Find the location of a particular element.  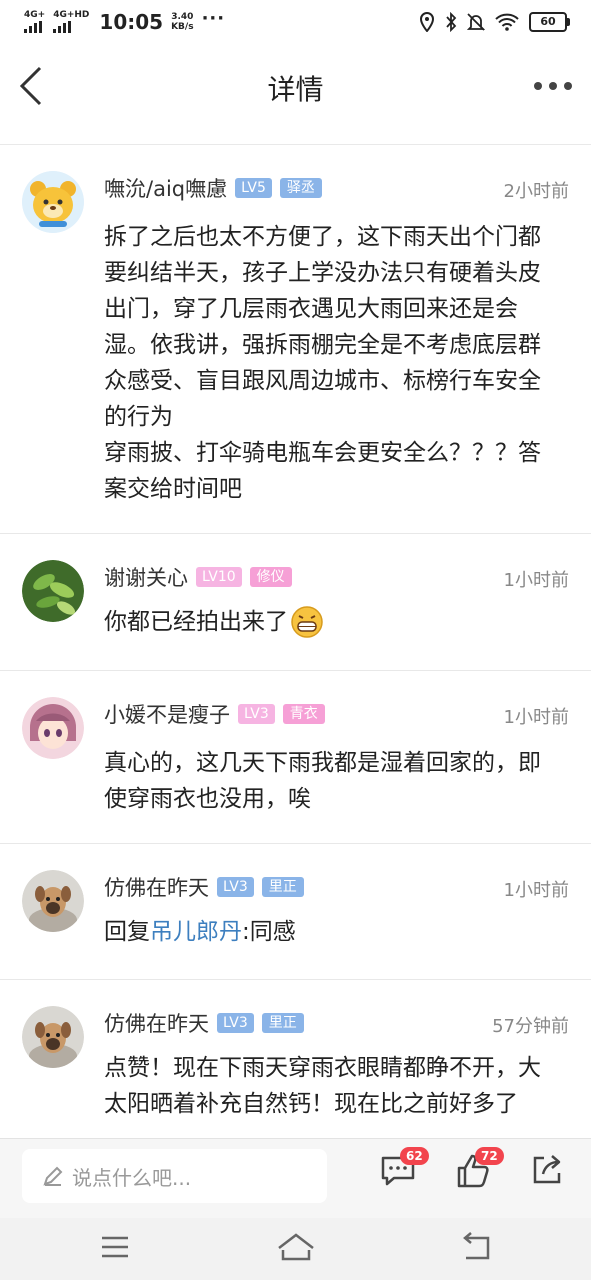

pencil-icon is located at coordinates (53, 1176).